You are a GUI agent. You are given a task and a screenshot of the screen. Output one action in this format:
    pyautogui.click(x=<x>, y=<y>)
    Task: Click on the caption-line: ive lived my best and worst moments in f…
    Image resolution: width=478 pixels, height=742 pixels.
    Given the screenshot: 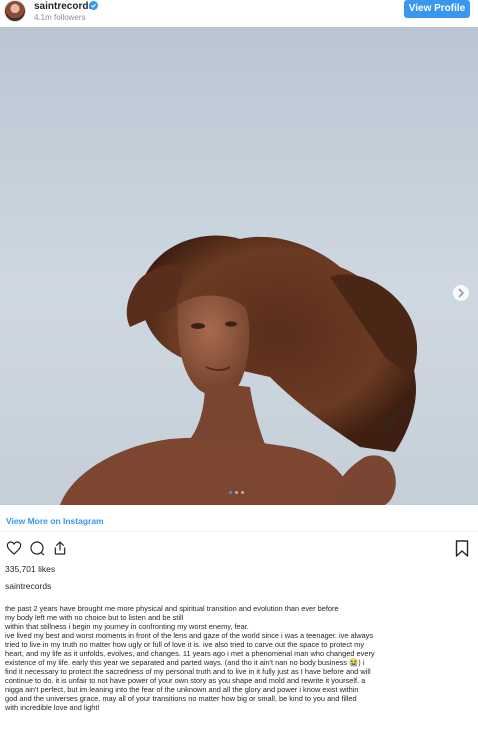 What is the action you would take?
    pyautogui.click(x=189, y=635)
    